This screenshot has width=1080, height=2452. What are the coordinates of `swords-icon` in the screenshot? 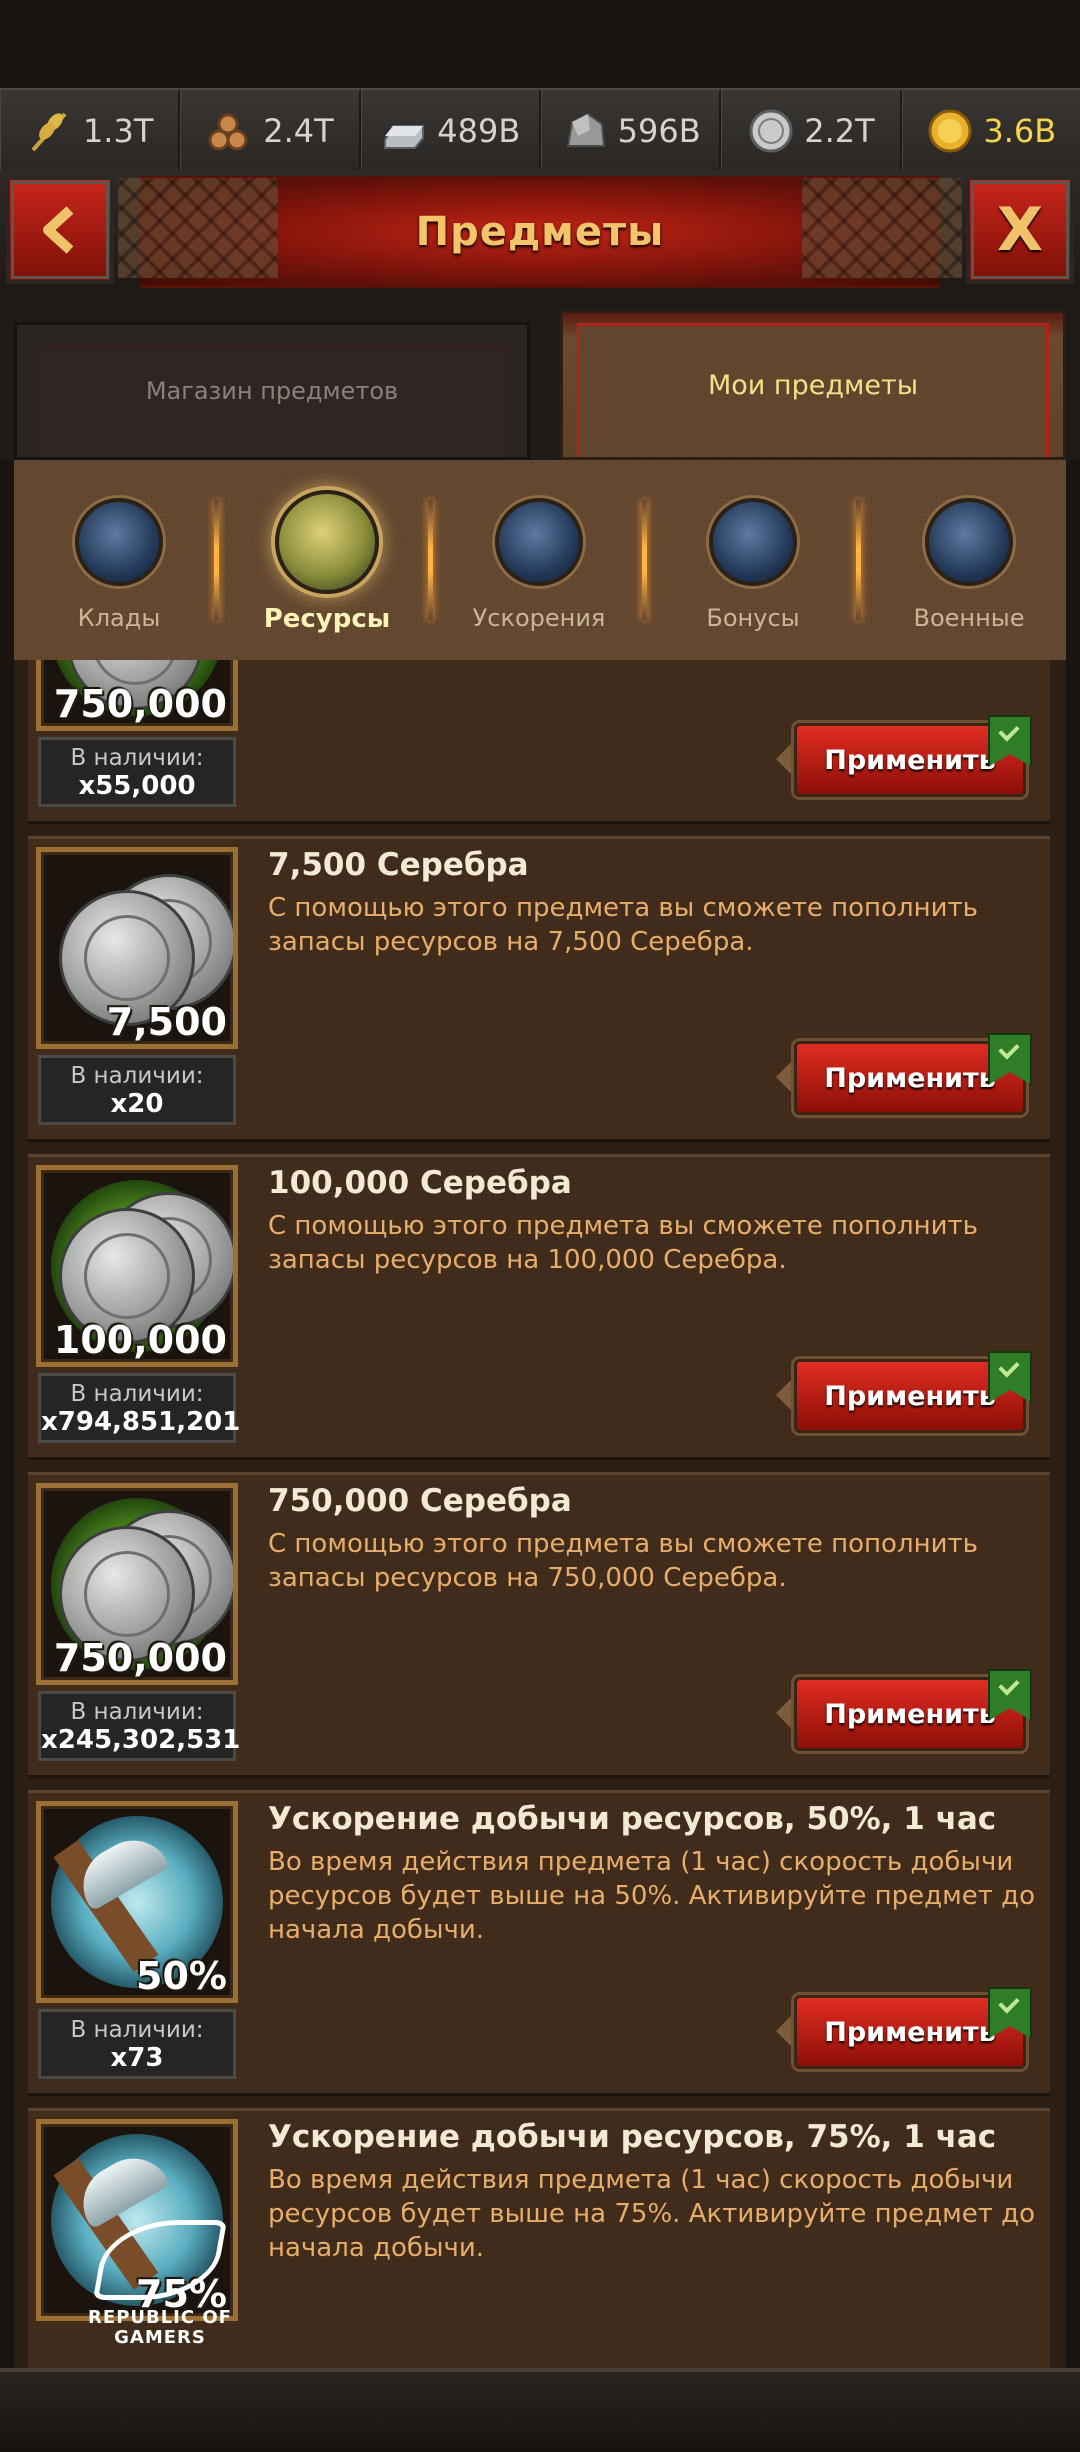 It's located at (969, 542).